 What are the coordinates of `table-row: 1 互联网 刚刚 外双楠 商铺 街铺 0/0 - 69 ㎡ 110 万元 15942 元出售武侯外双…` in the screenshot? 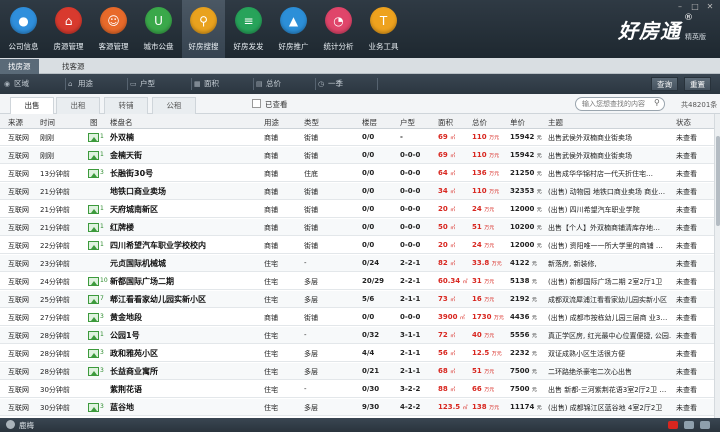 It's located at (357, 137).